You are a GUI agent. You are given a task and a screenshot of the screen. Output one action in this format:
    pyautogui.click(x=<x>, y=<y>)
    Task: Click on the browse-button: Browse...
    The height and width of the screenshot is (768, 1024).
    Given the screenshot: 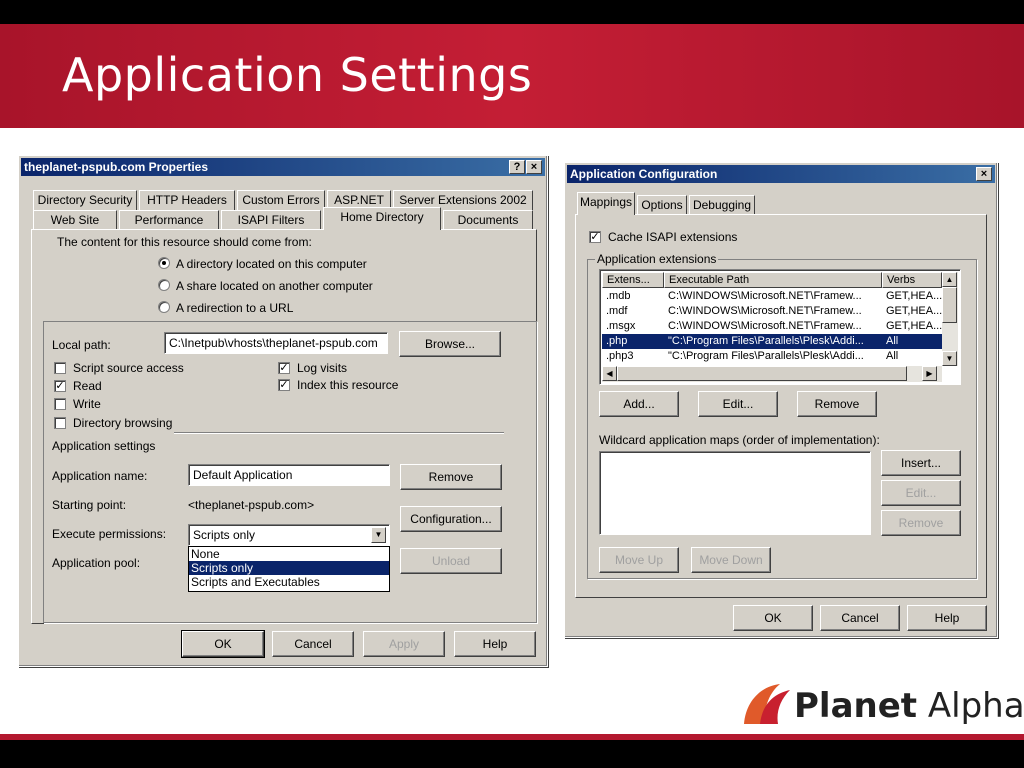 What is the action you would take?
    pyautogui.click(x=450, y=344)
    